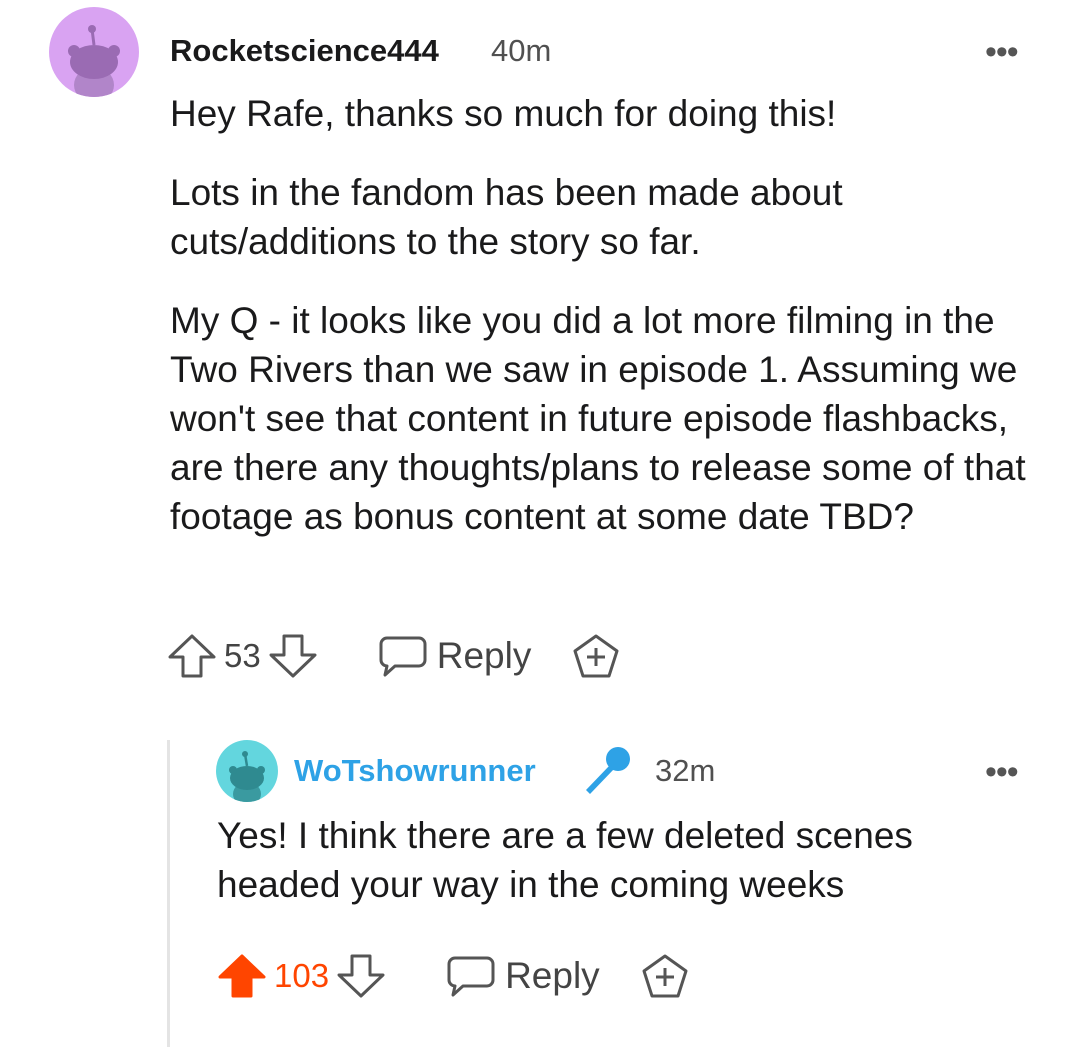 The image size is (1080, 1047). Describe the element at coordinates (415, 771) in the screenshot. I see `comment-username: WoTshowrunner` at that location.